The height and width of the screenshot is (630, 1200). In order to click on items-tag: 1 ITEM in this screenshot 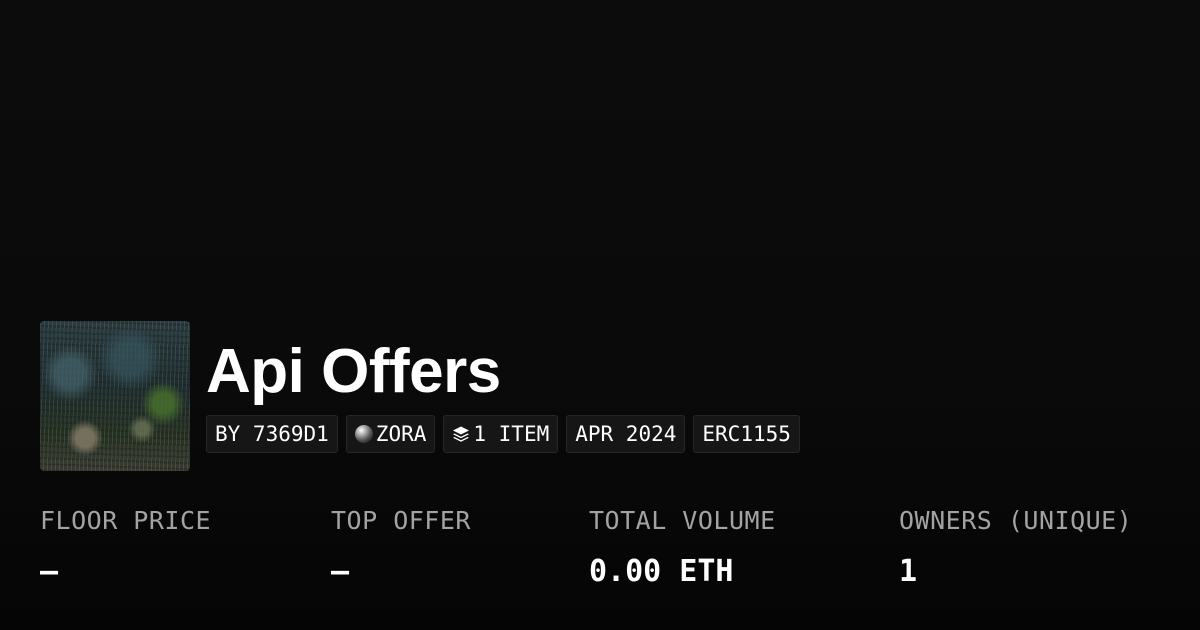, I will do `click(501, 434)`.